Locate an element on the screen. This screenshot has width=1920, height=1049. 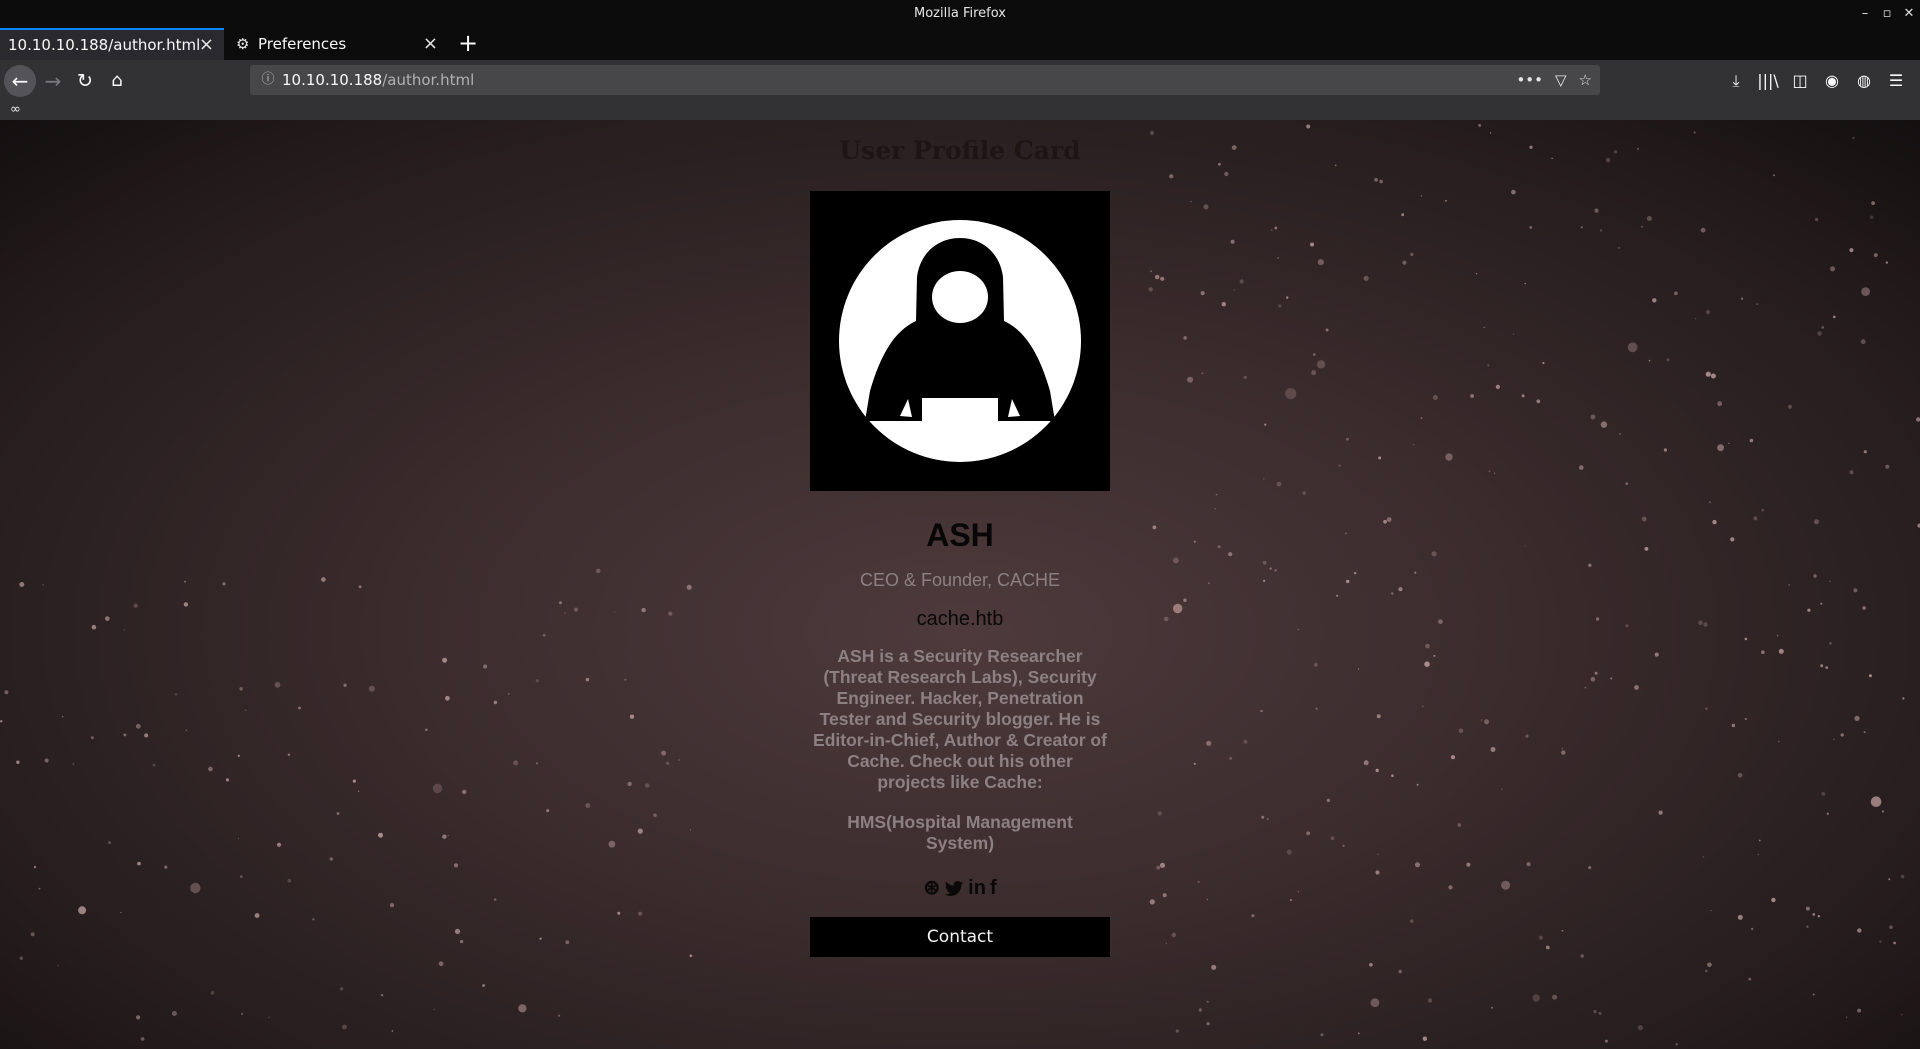
back-button: ← is located at coordinates (20, 81).